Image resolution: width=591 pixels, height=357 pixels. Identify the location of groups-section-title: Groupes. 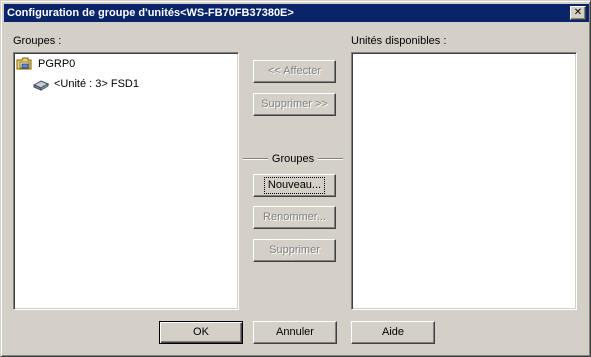
(293, 159).